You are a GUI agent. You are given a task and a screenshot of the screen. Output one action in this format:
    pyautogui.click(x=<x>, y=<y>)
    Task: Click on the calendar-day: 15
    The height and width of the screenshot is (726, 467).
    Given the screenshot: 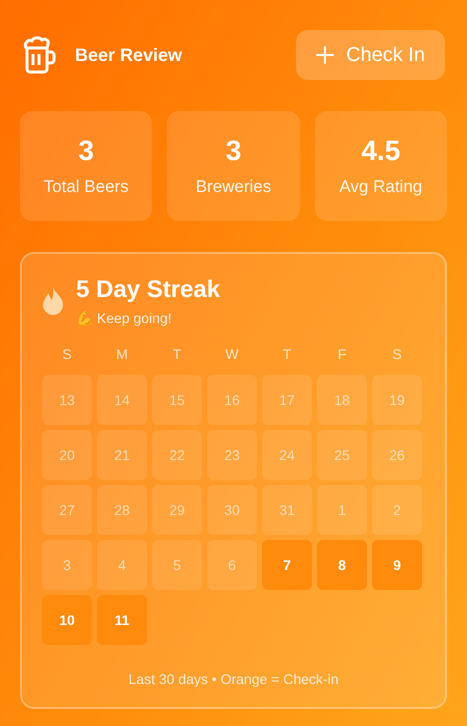 What is the action you would take?
    pyautogui.click(x=177, y=400)
    